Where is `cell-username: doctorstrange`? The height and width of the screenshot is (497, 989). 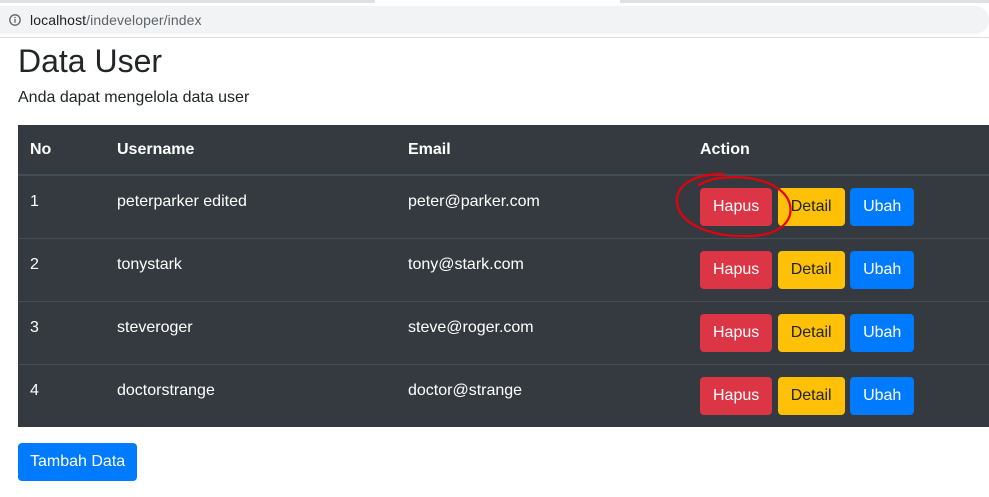 cell-username: doctorstrange is located at coordinates (250, 395).